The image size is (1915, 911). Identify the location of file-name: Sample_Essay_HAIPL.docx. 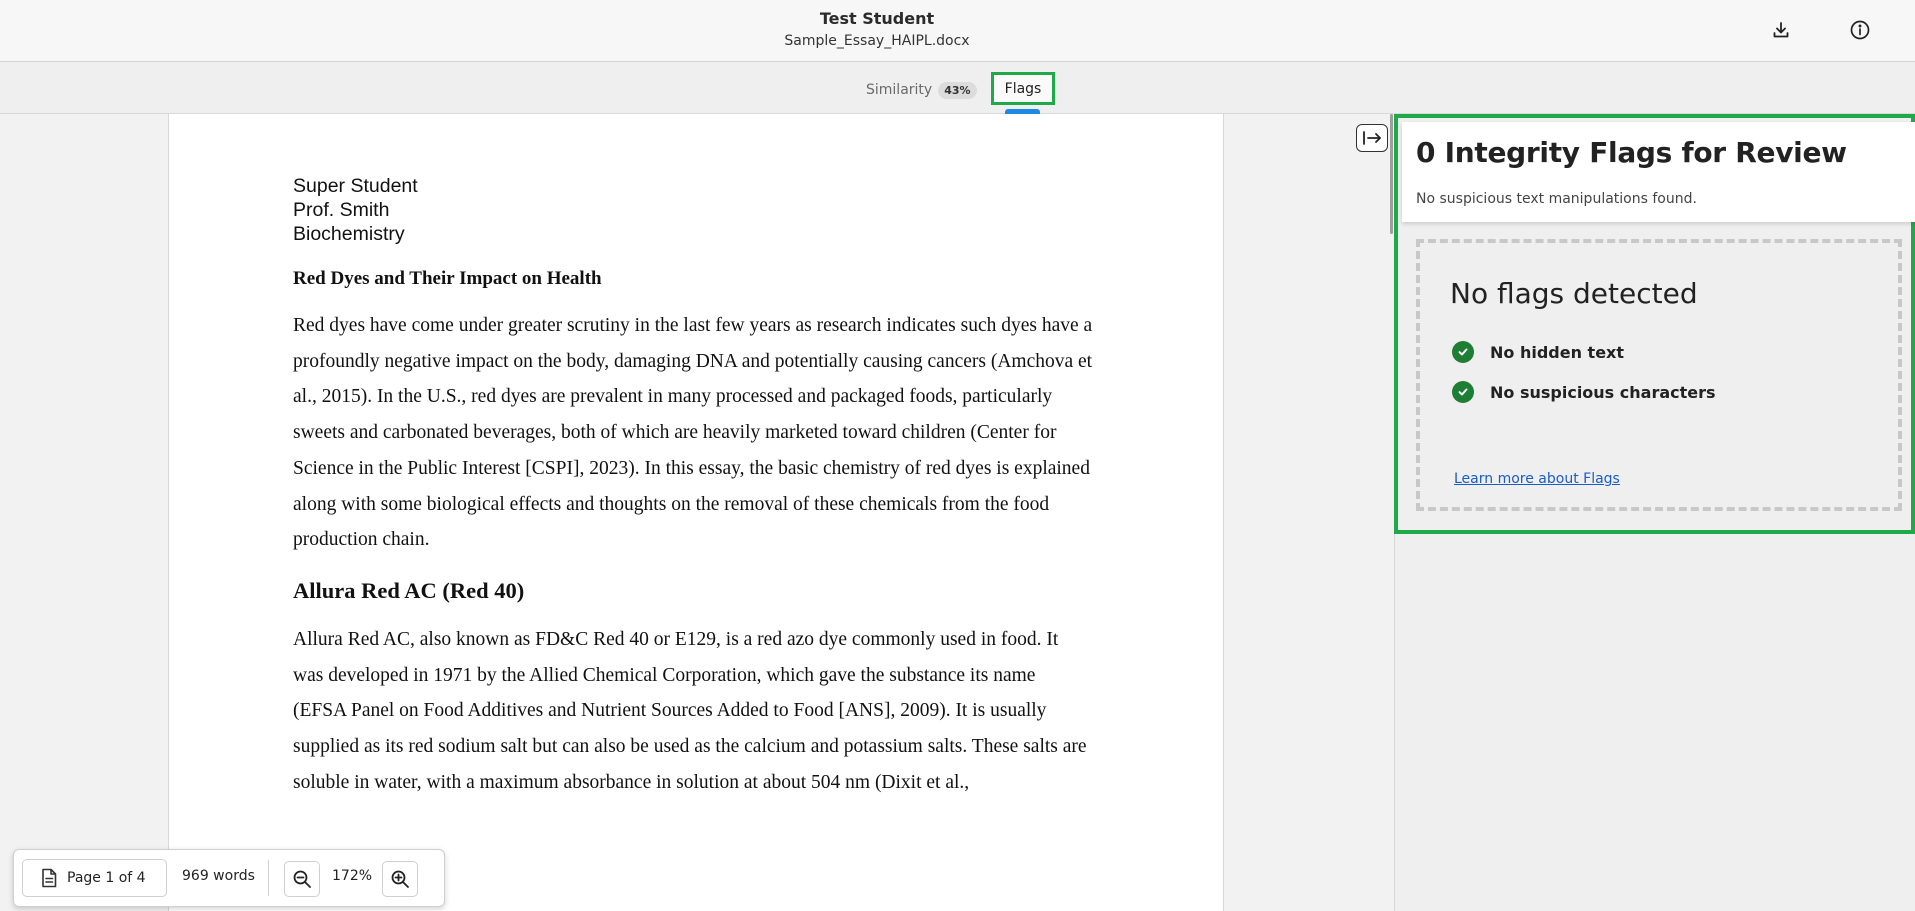
(877, 41).